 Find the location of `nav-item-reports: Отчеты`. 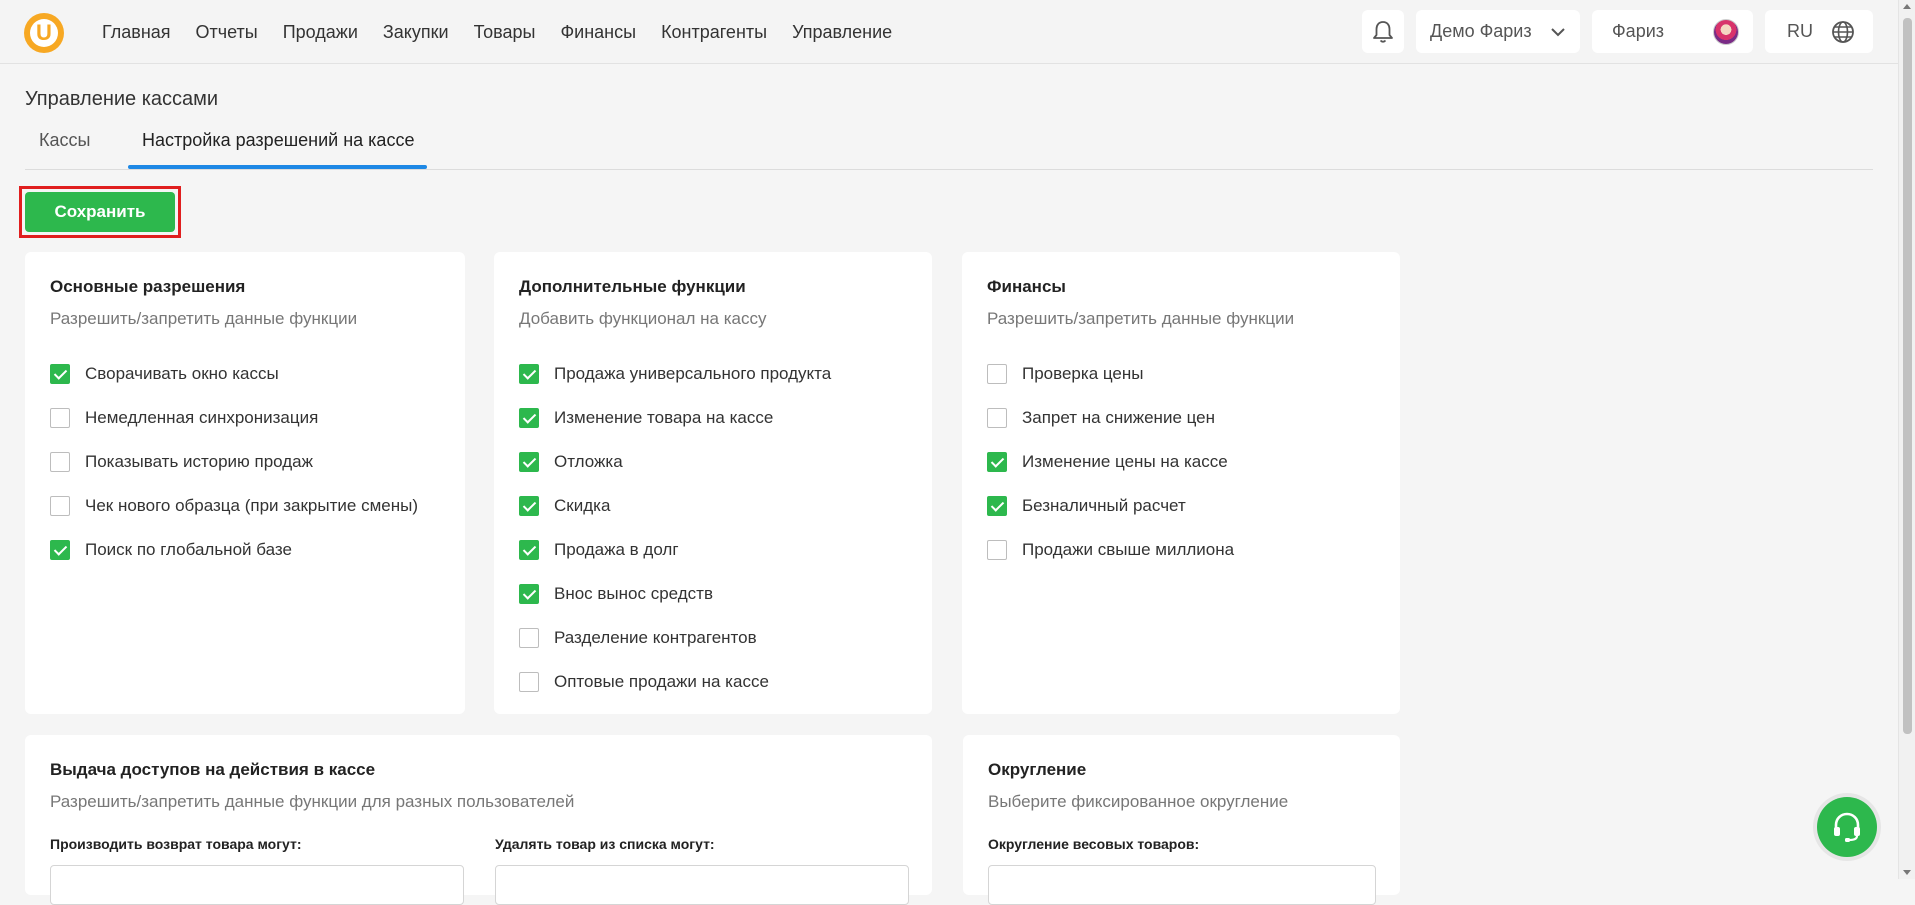

nav-item-reports: Отчеты is located at coordinates (227, 32).